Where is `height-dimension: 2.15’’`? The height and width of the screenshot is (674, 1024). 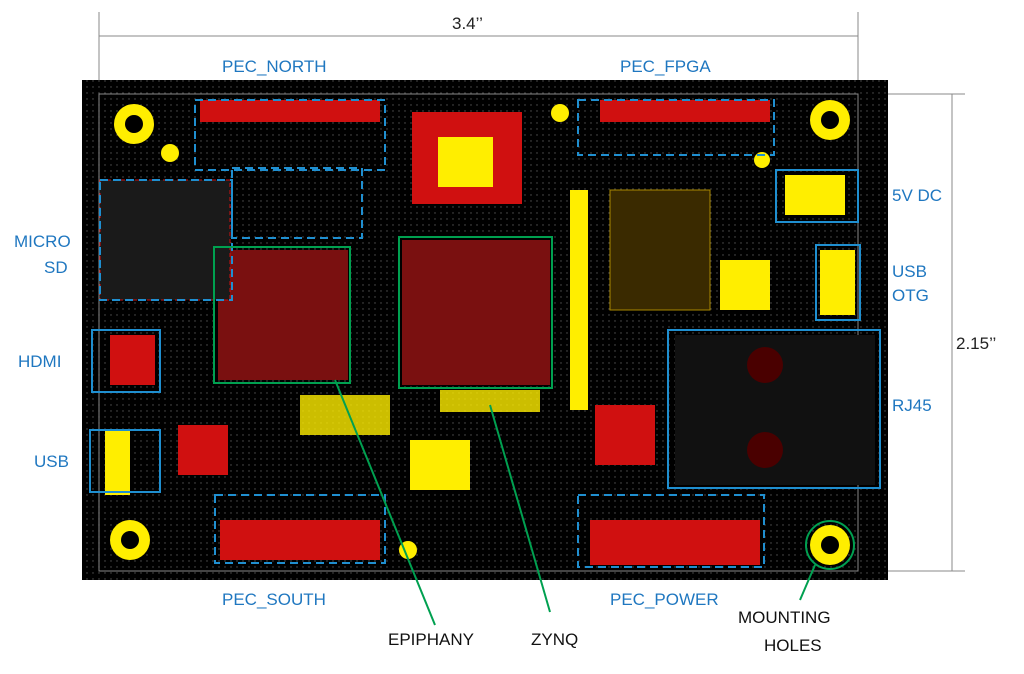 height-dimension: 2.15’’ is located at coordinates (976, 343).